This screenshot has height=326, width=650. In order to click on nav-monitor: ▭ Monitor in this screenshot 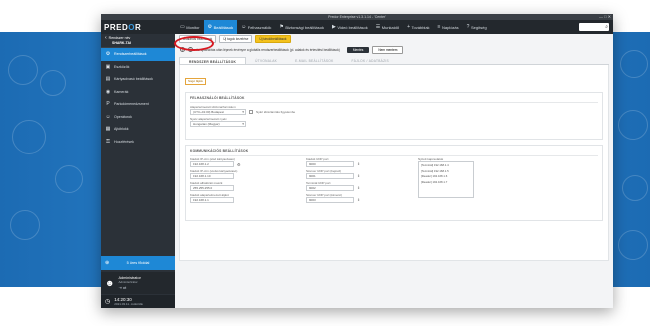, I will do `click(190, 27)`.